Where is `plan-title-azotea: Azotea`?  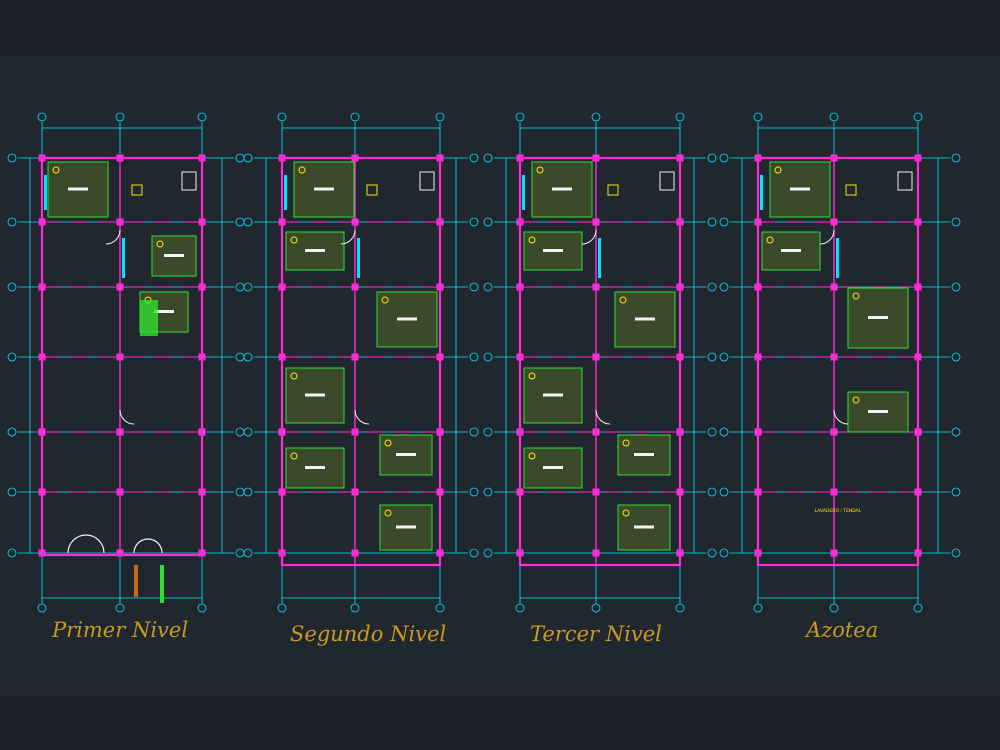 plan-title-azotea: Azotea is located at coordinates (842, 630).